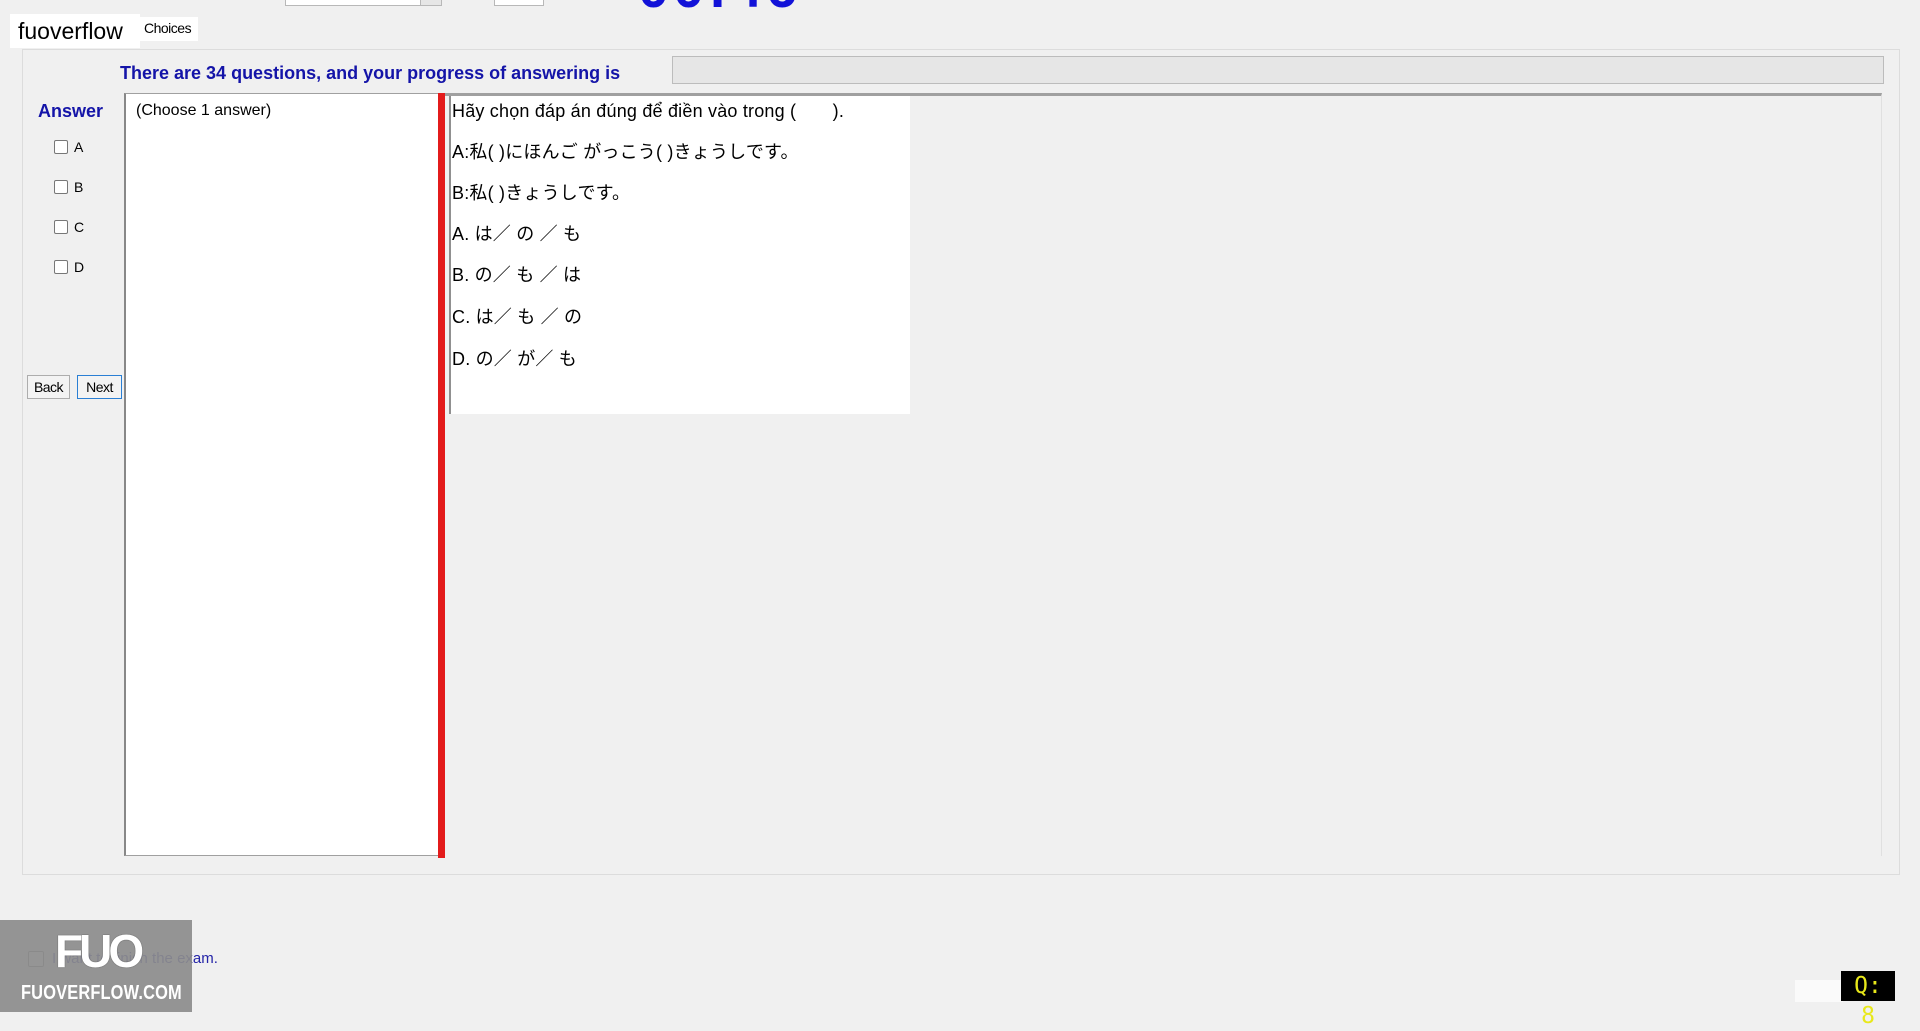  What do you see at coordinates (719, 8) in the screenshot?
I see `countdown-timer: 00:46` at bounding box center [719, 8].